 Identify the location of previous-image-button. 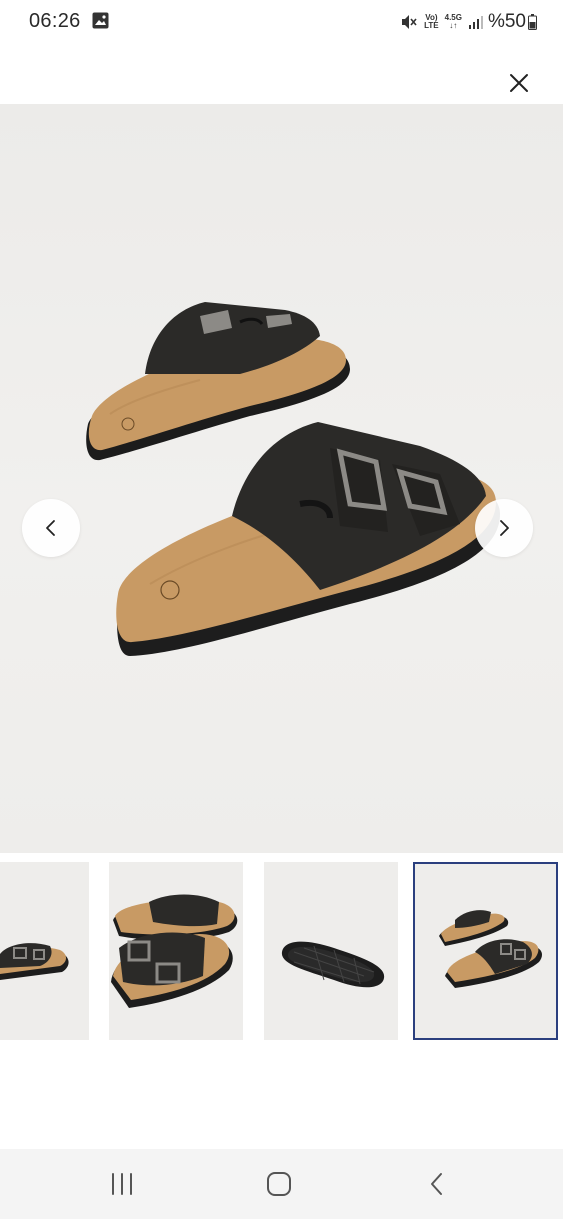
(51, 528).